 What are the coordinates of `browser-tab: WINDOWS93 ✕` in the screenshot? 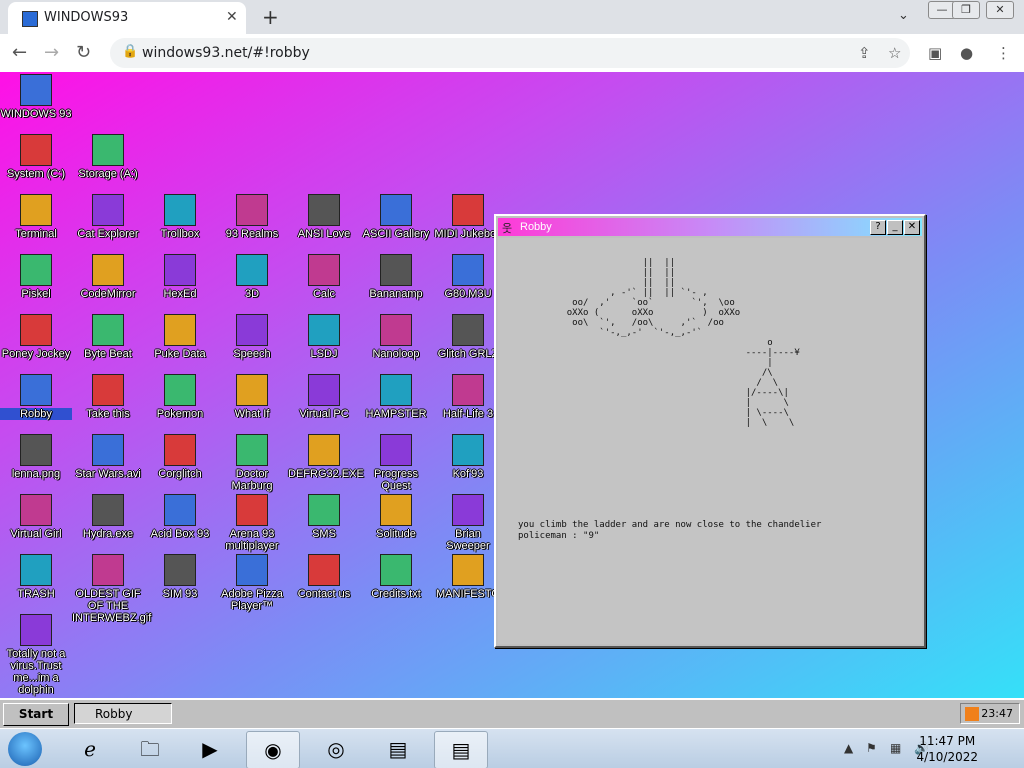 It's located at (127, 18).